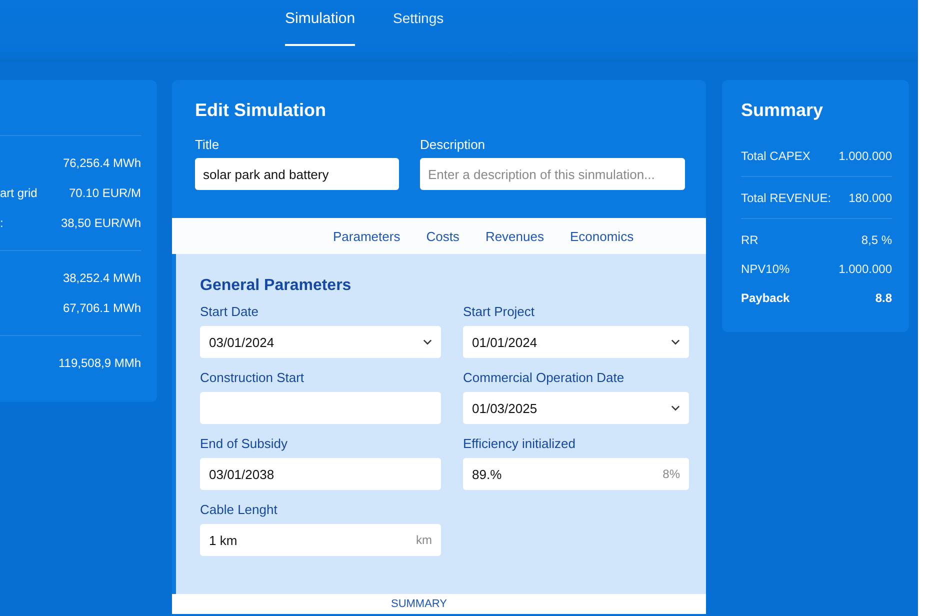  What do you see at coordinates (101, 308) in the screenshot?
I see `row-value: 67,706.1 MWh` at bounding box center [101, 308].